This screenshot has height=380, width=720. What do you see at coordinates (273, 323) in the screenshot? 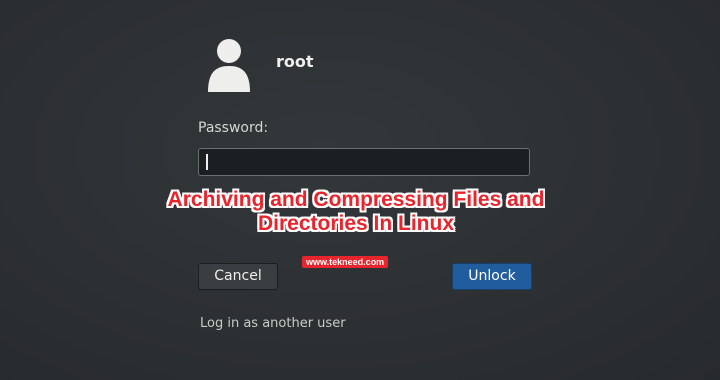
I see `login-another-user-link: Log in as another user` at bounding box center [273, 323].